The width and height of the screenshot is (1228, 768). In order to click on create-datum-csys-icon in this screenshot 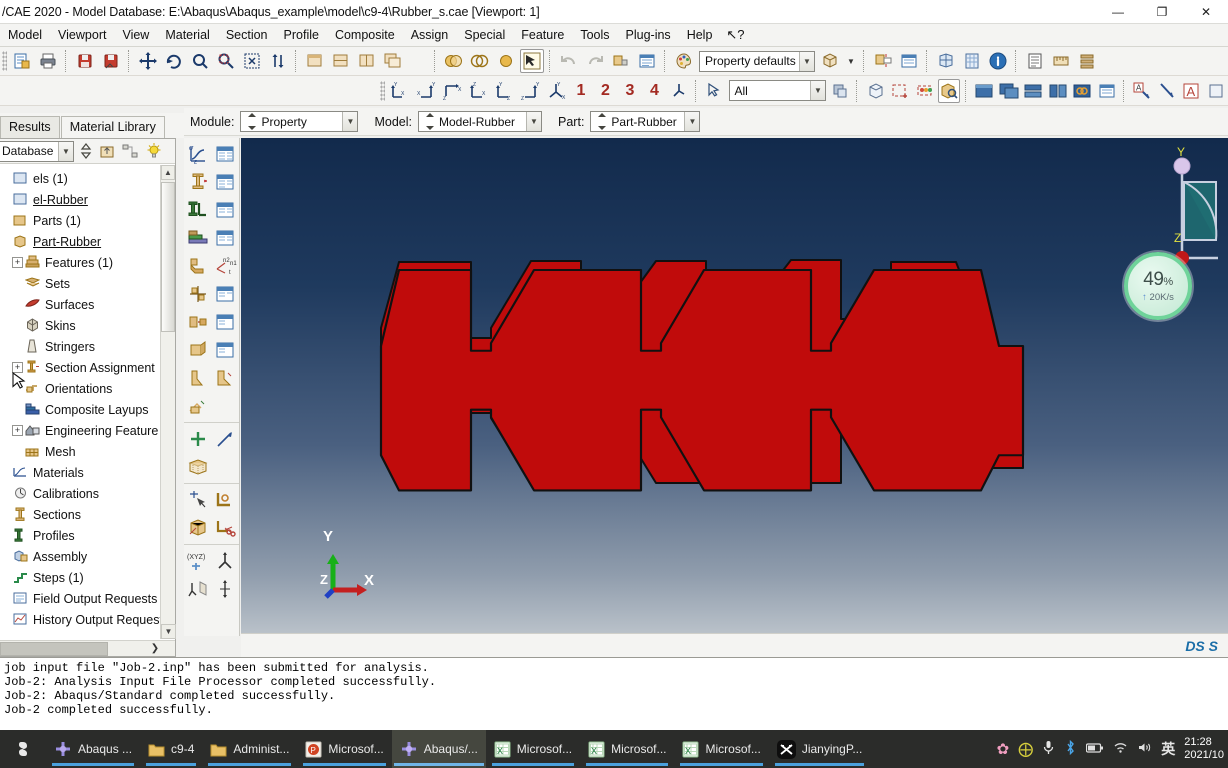, I will do `click(197, 294)`.